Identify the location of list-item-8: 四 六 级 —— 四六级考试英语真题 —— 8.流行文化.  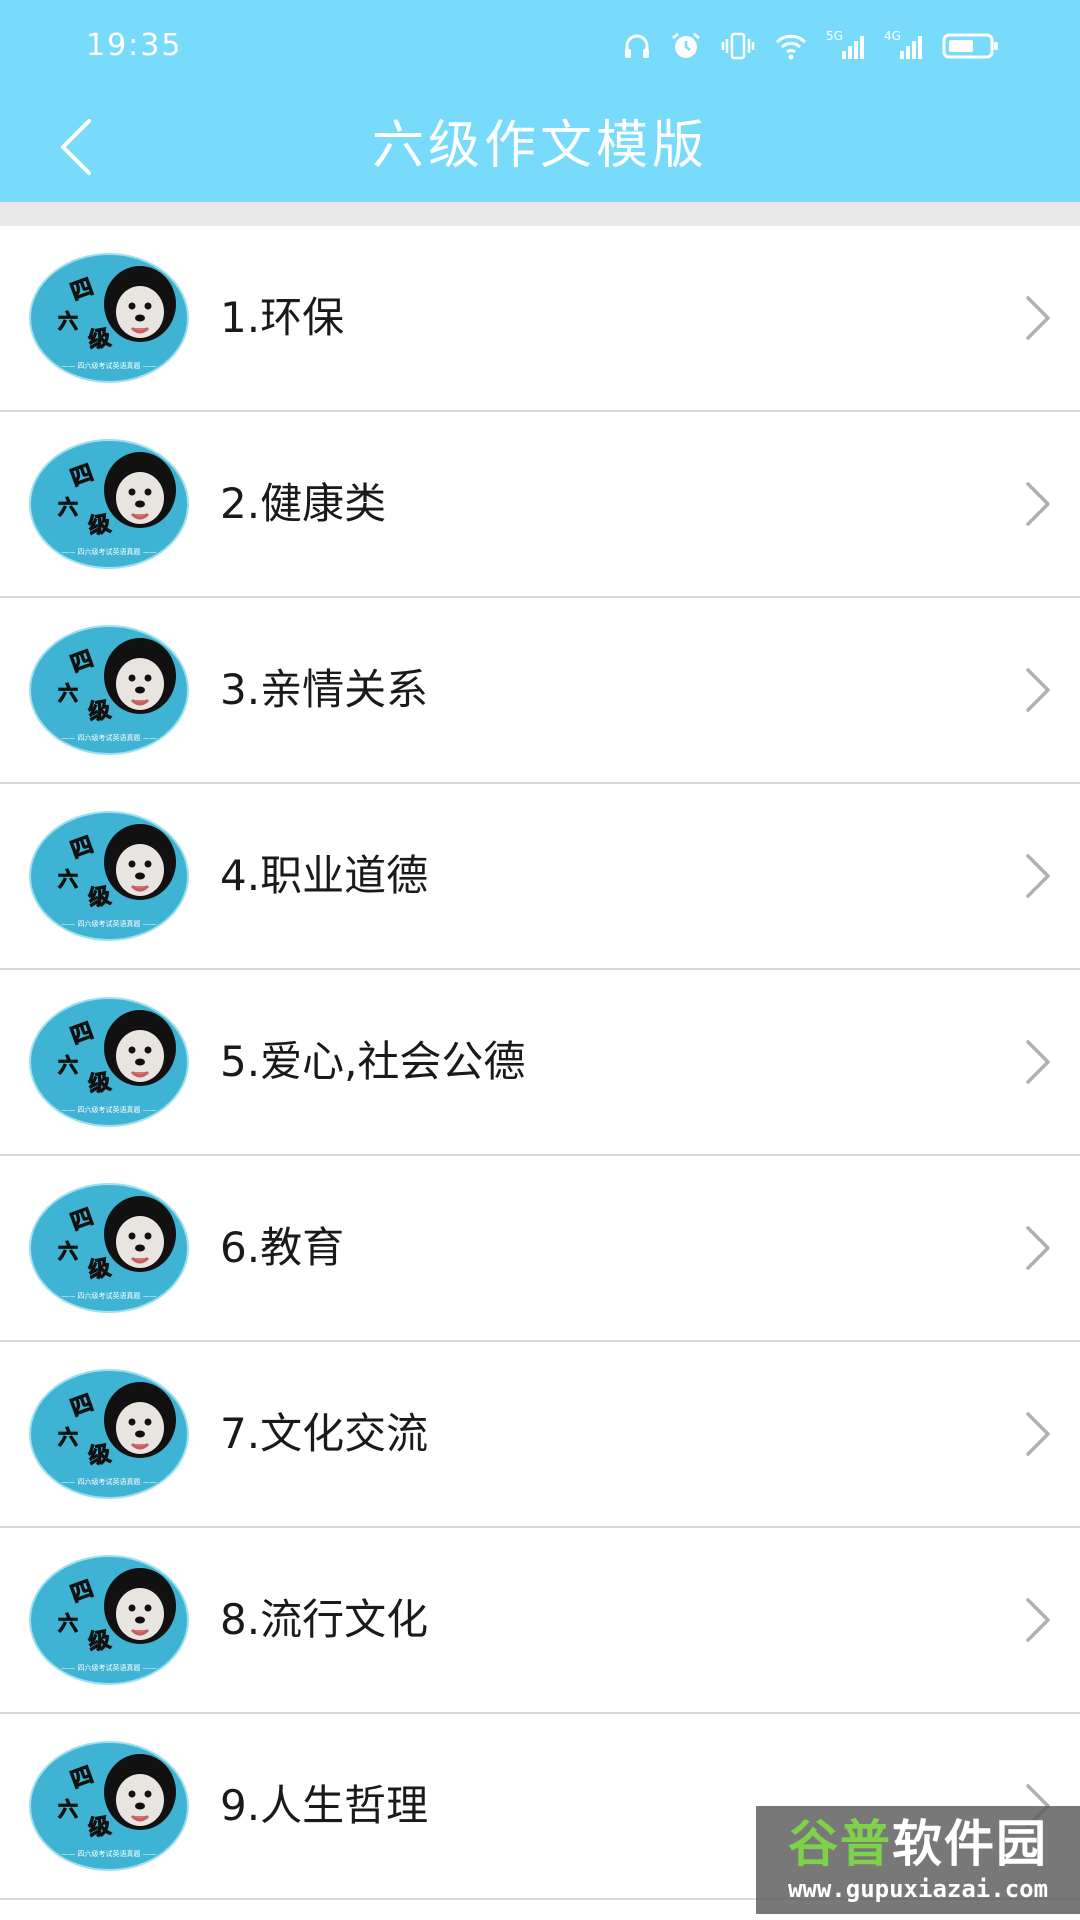
(540, 1621).